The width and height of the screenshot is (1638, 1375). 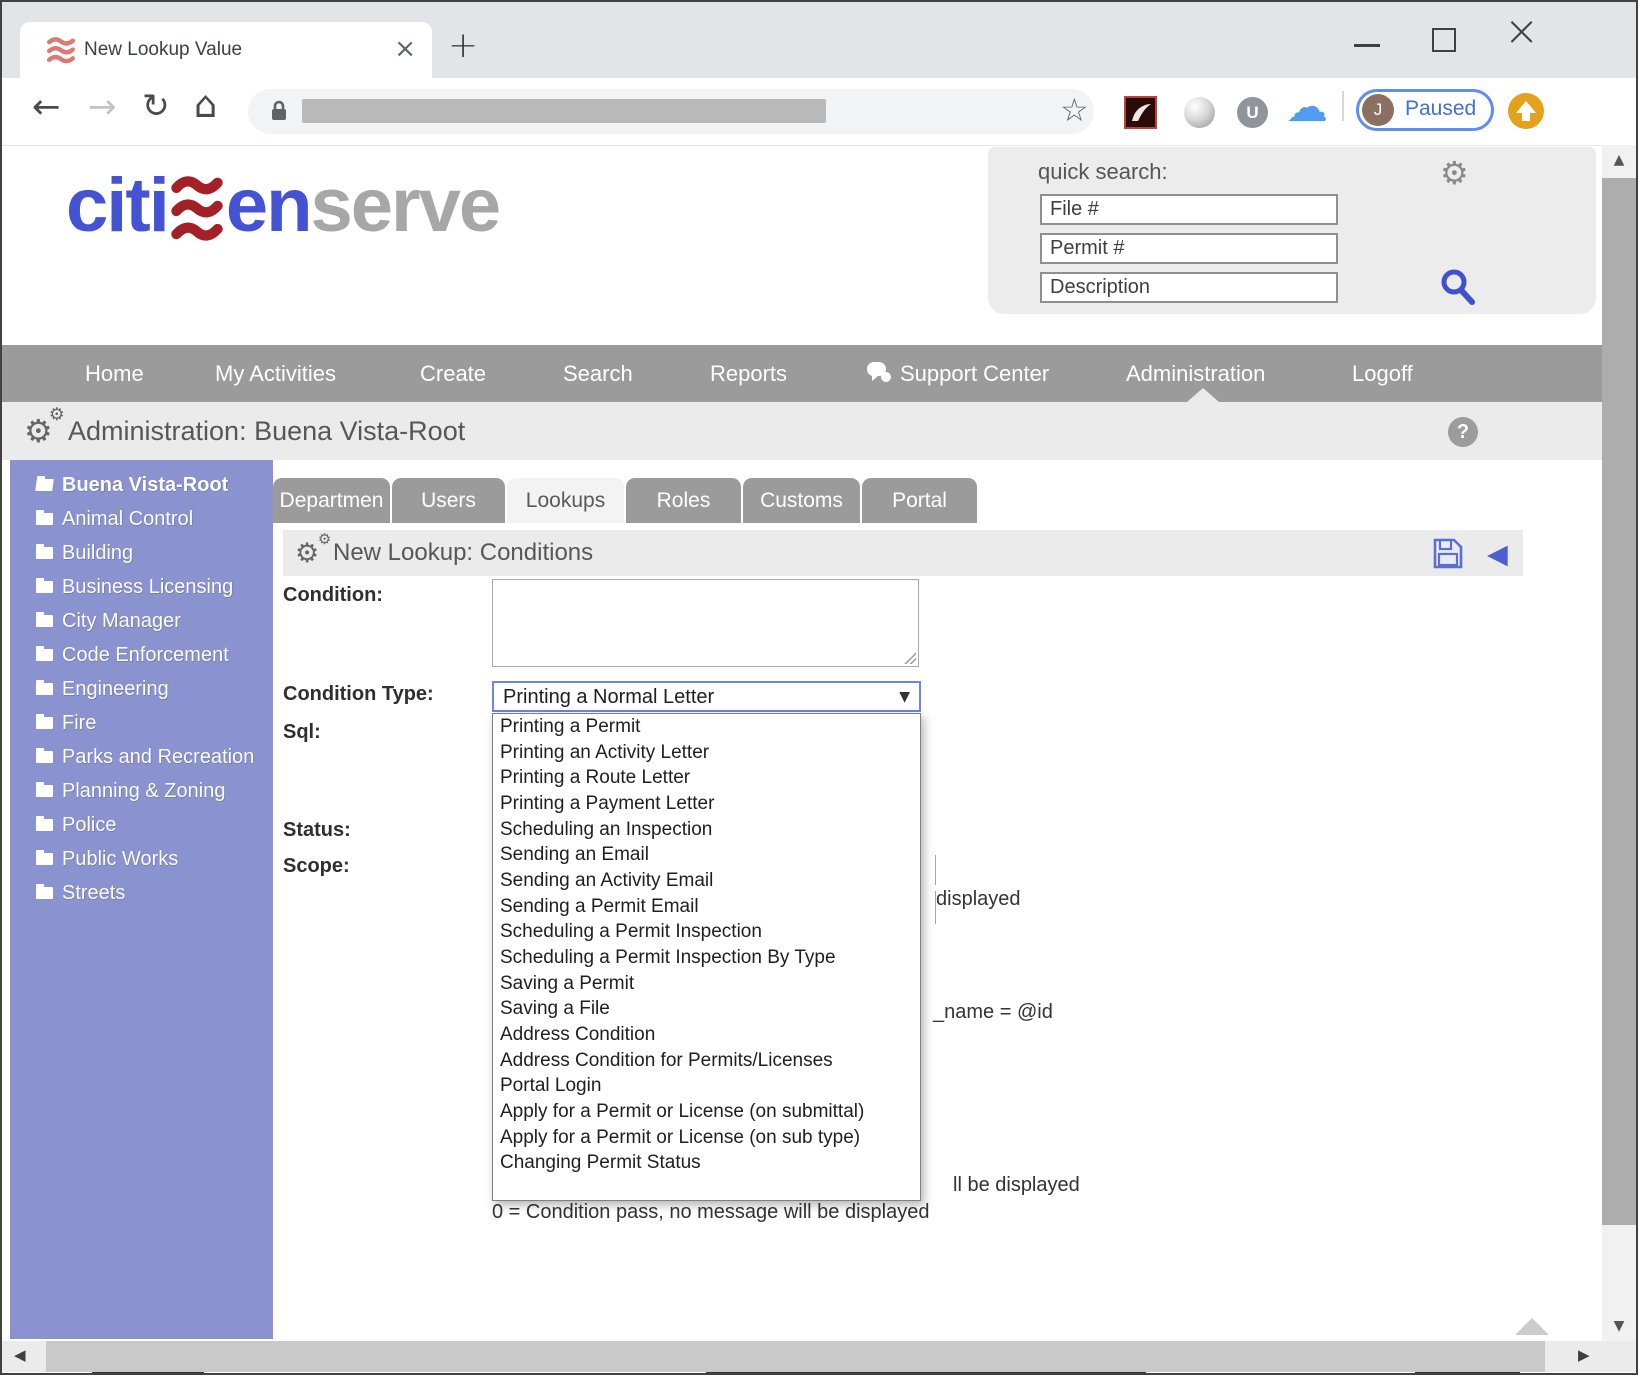 What do you see at coordinates (706, 984) in the screenshot?
I see `dropdown-option: Saving a Permit` at bounding box center [706, 984].